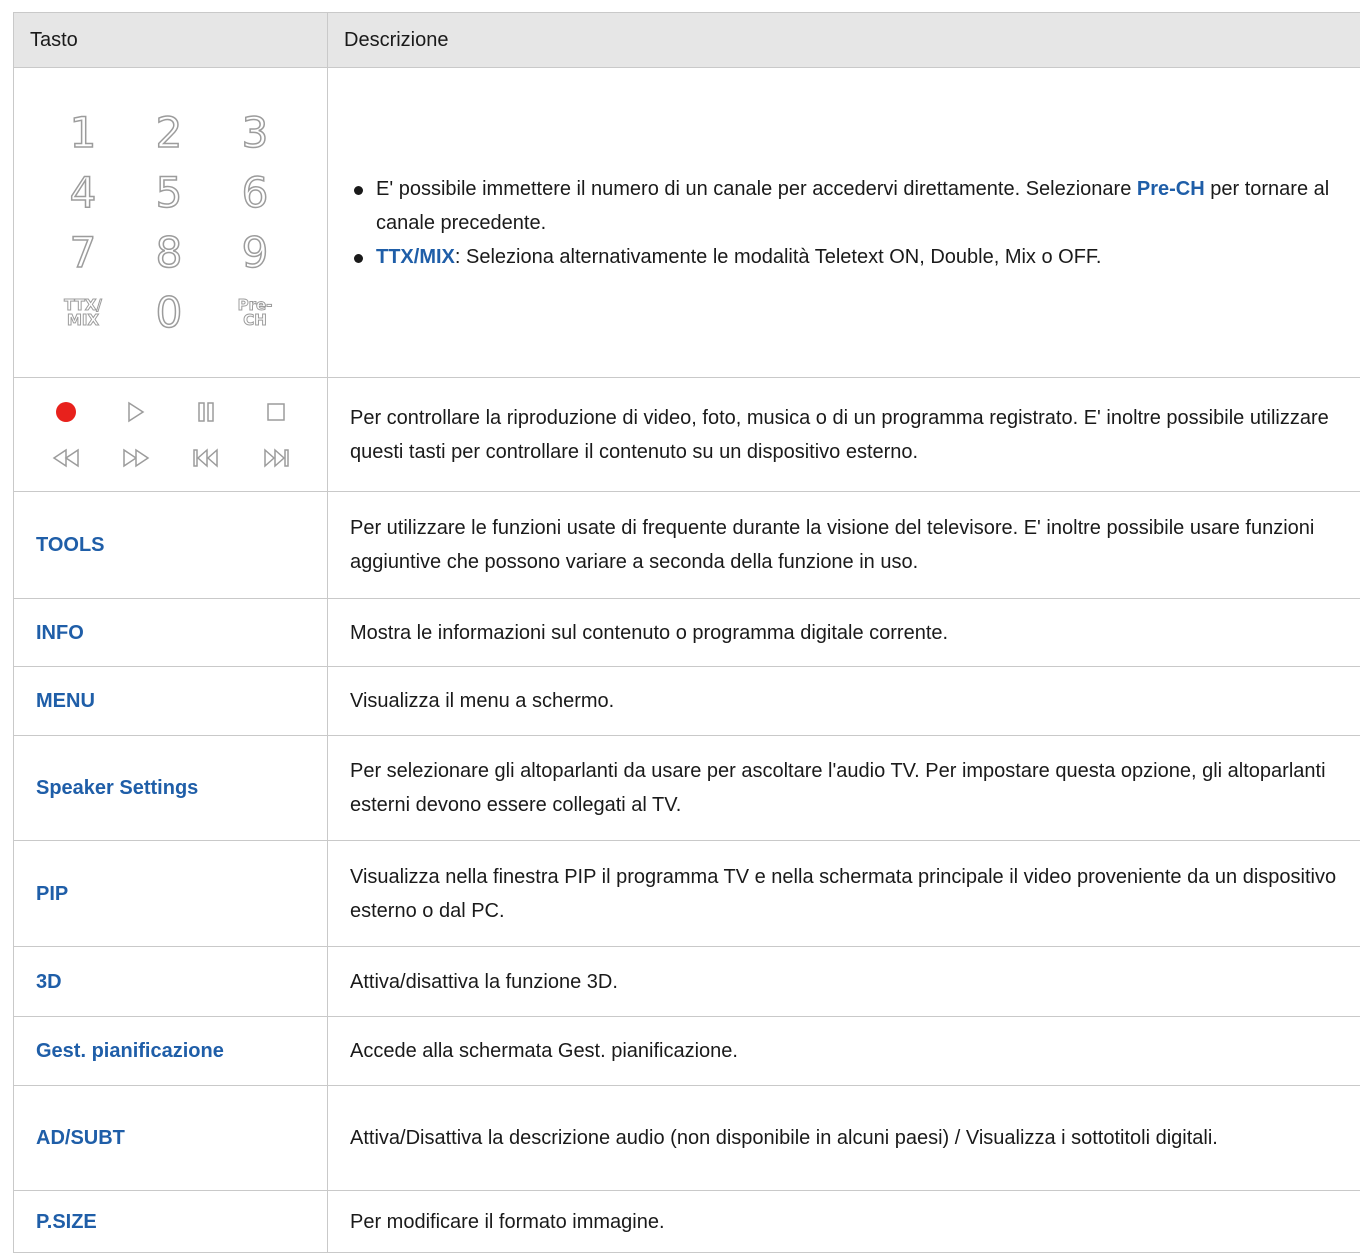 Image resolution: width=1360 pixels, height=1259 pixels. Describe the element at coordinates (415, 256) in the screenshot. I see `ttx-mix-key-label: TTX/MIX` at that location.